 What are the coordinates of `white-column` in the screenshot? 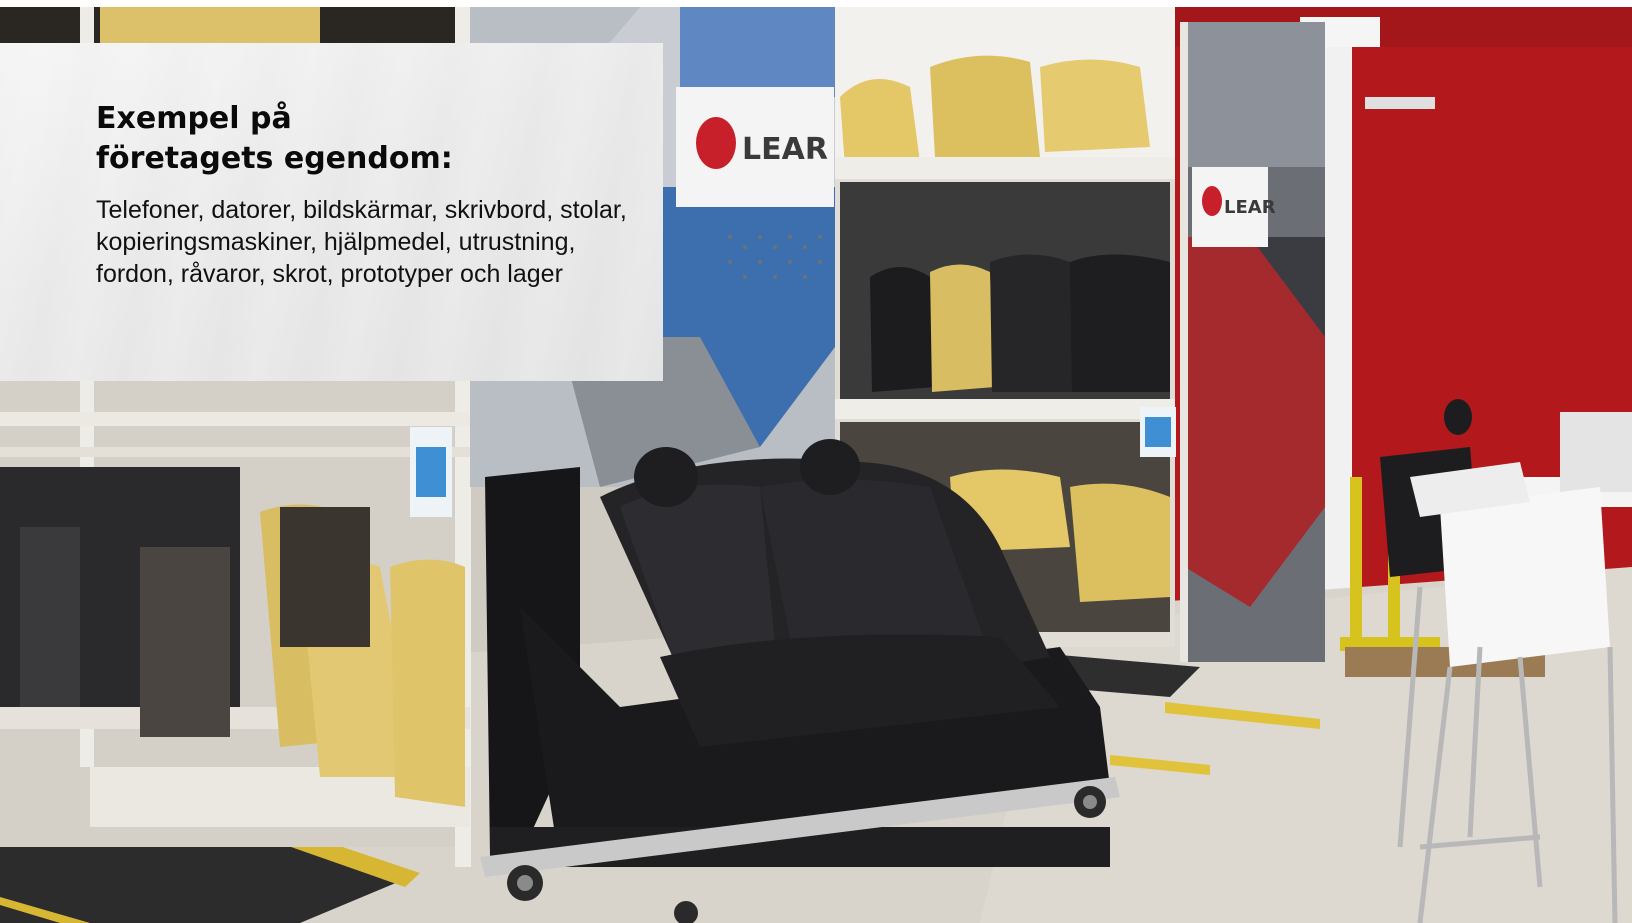 It's located at (1337, 332).